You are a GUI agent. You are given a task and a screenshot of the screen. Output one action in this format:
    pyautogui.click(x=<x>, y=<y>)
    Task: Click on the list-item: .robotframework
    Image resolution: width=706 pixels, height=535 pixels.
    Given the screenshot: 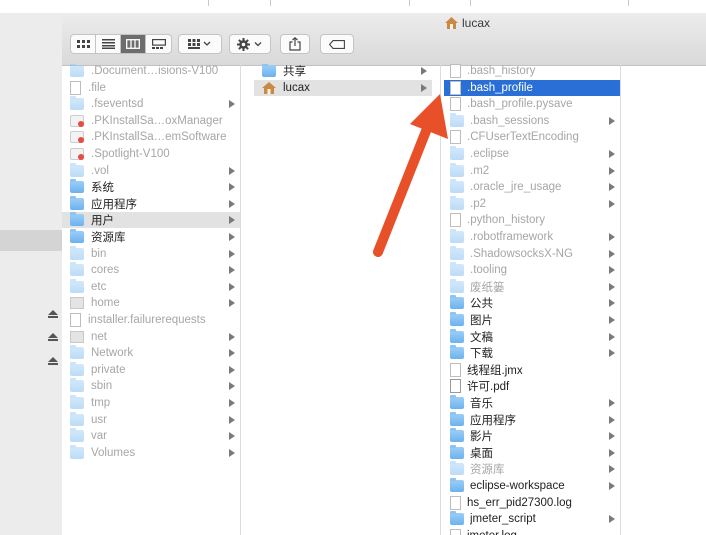 What is the action you would take?
    pyautogui.click(x=532, y=237)
    